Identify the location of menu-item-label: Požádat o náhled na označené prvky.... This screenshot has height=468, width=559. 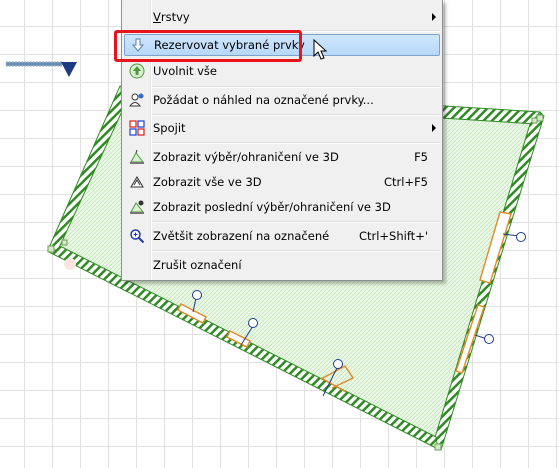
(263, 100).